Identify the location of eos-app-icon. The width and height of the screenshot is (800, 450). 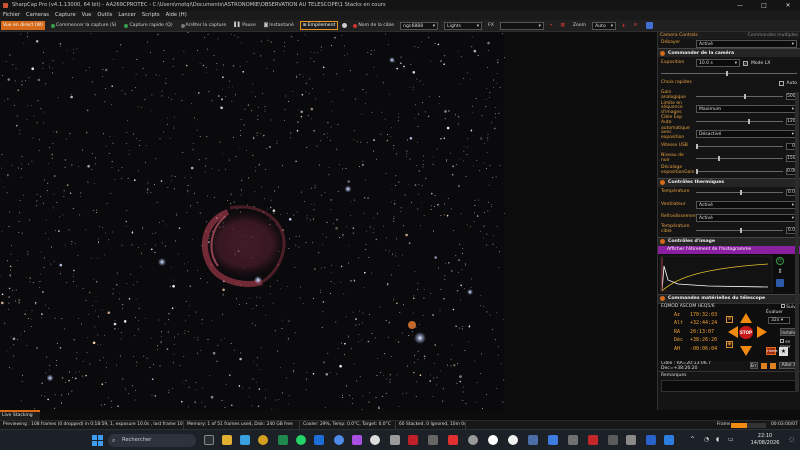
(513, 440).